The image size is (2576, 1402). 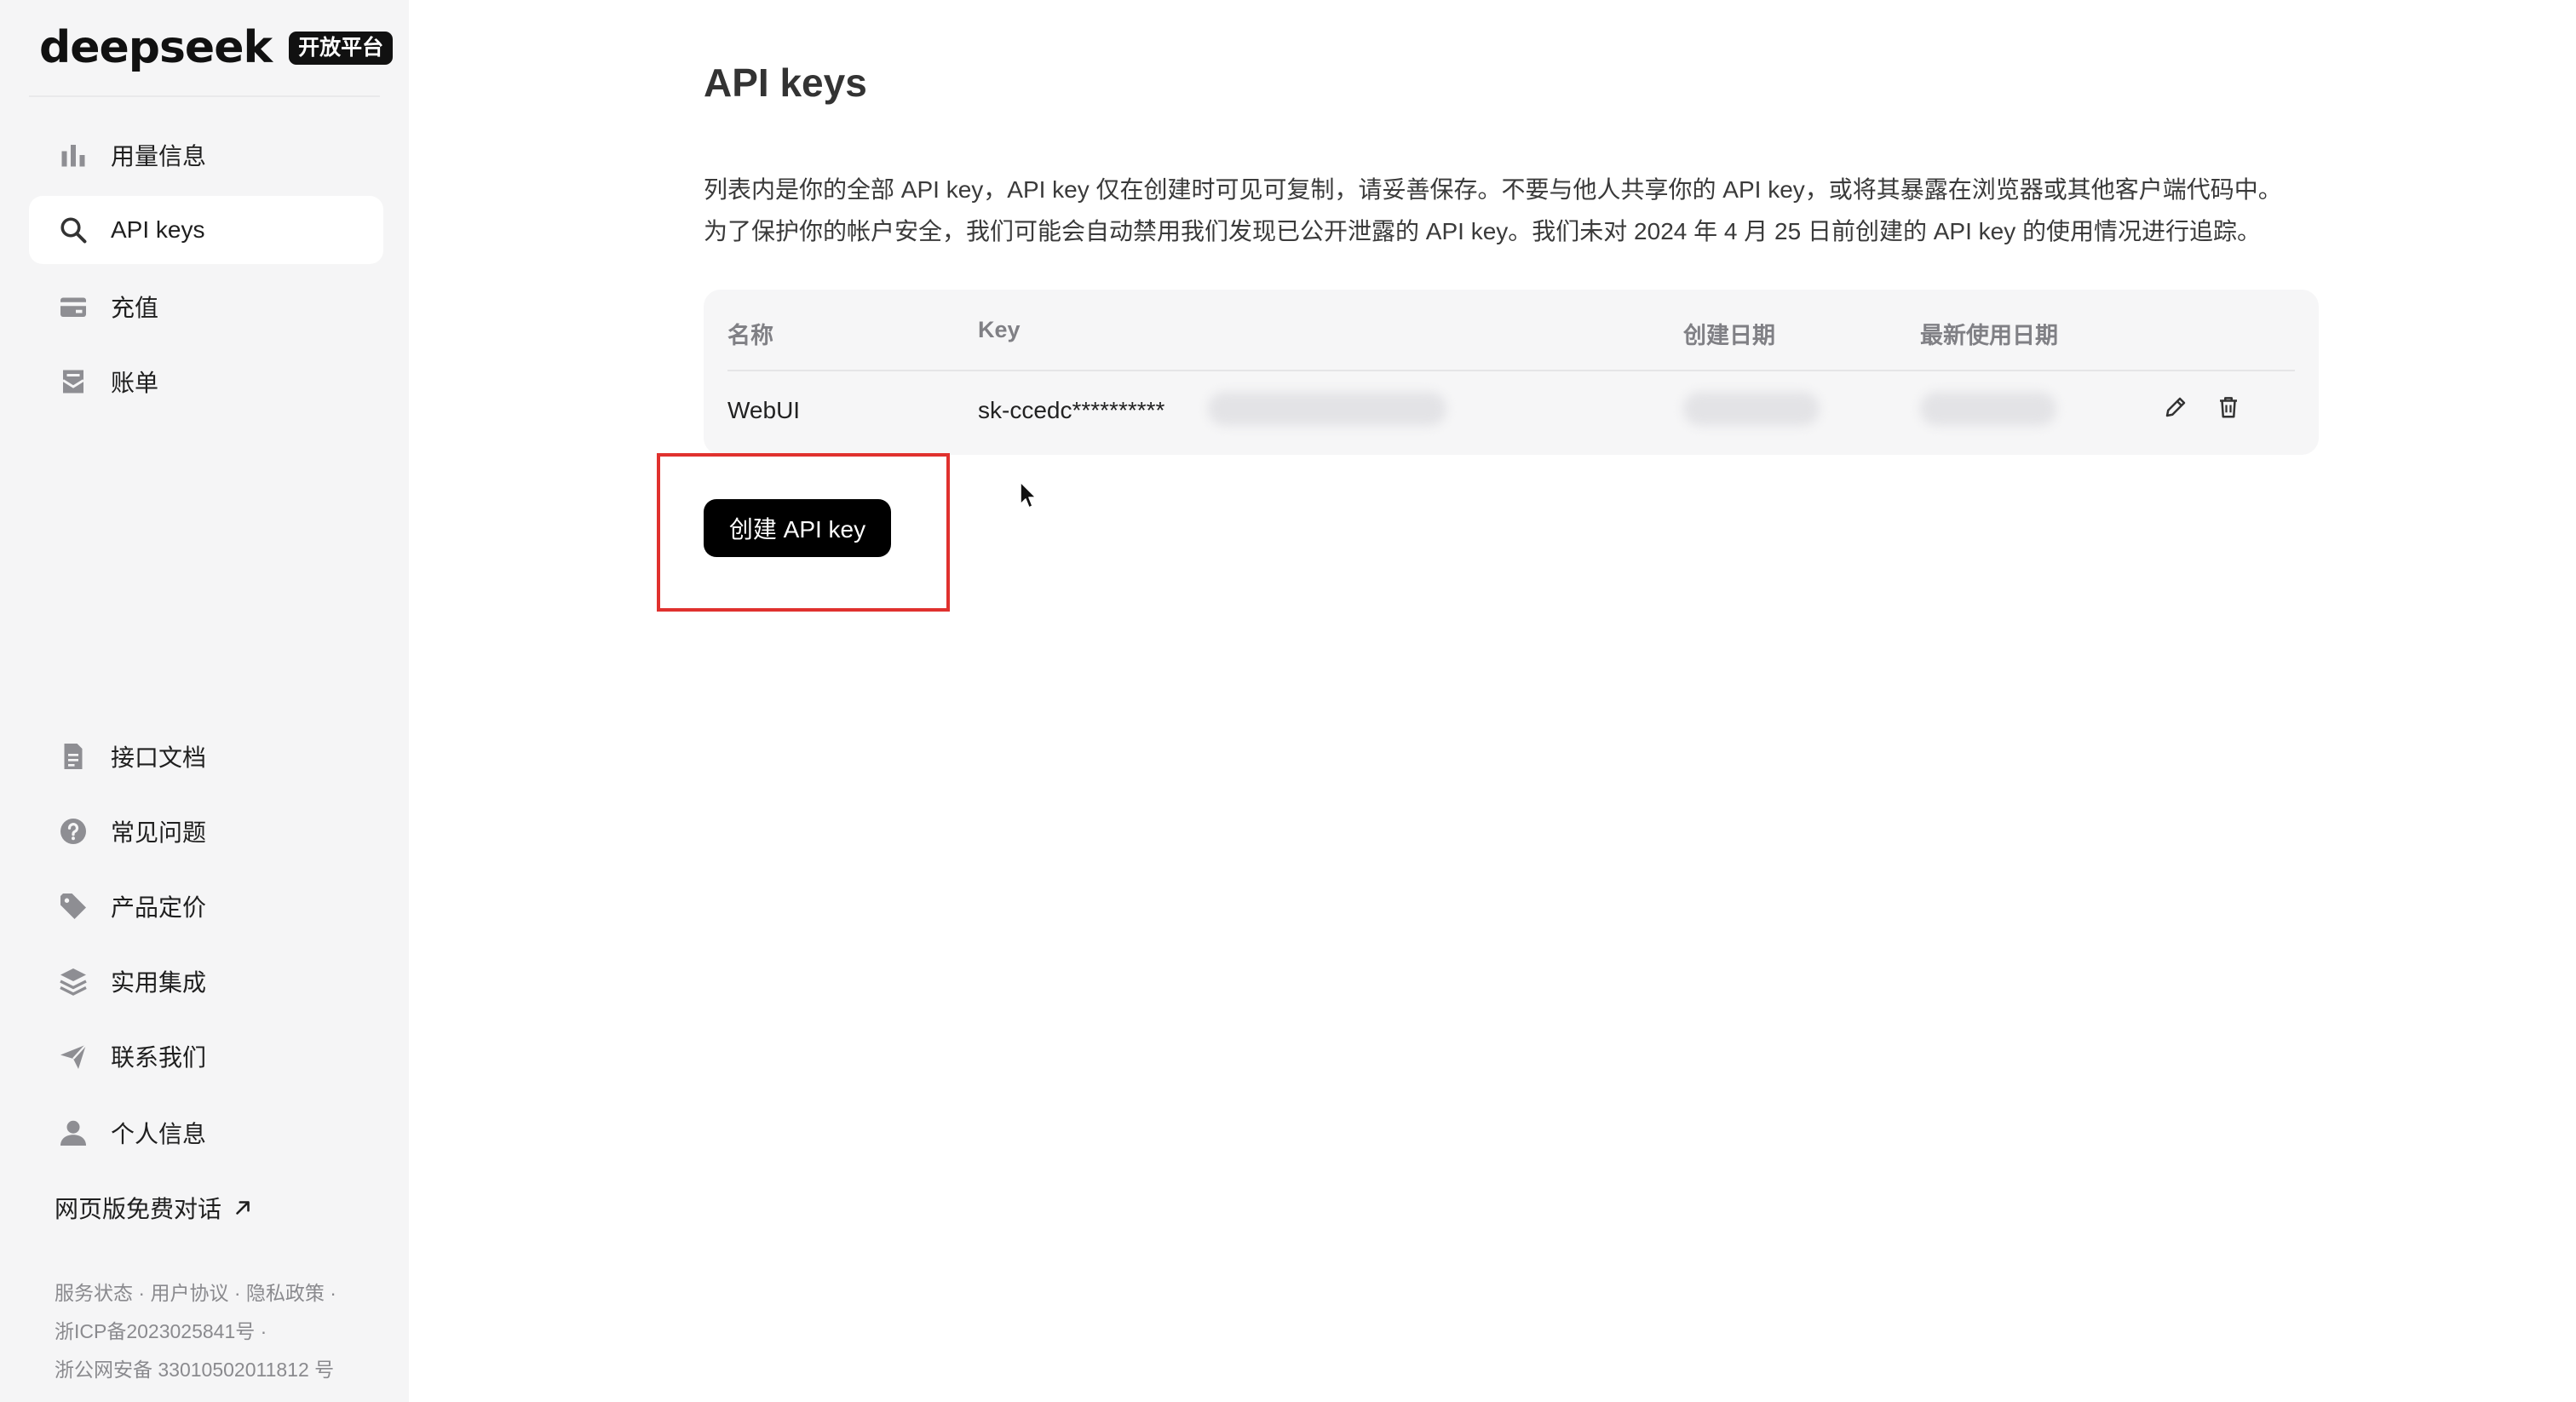 I want to click on sidebar-item-label: 接口文档, so click(x=159, y=757).